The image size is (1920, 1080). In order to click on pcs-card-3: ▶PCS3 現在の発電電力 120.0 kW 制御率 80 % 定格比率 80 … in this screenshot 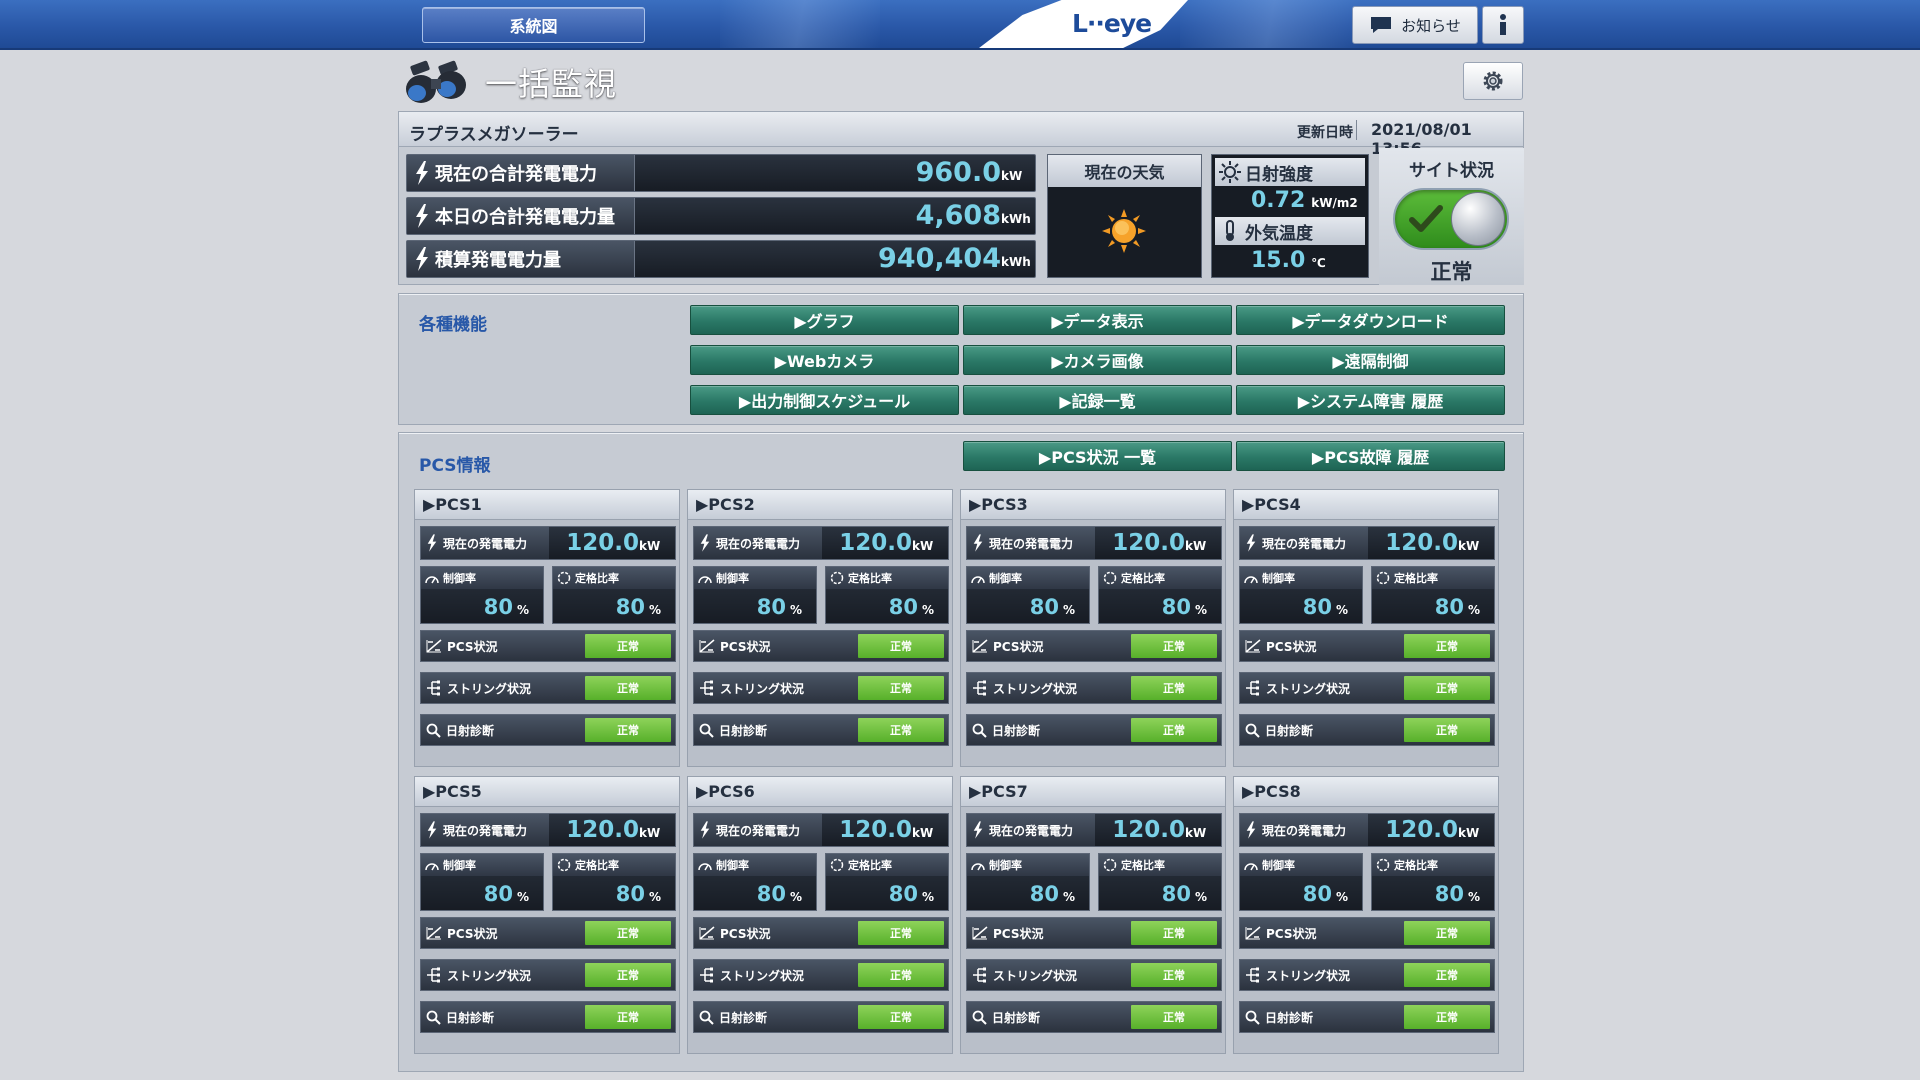, I will do `click(1093, 628)`.